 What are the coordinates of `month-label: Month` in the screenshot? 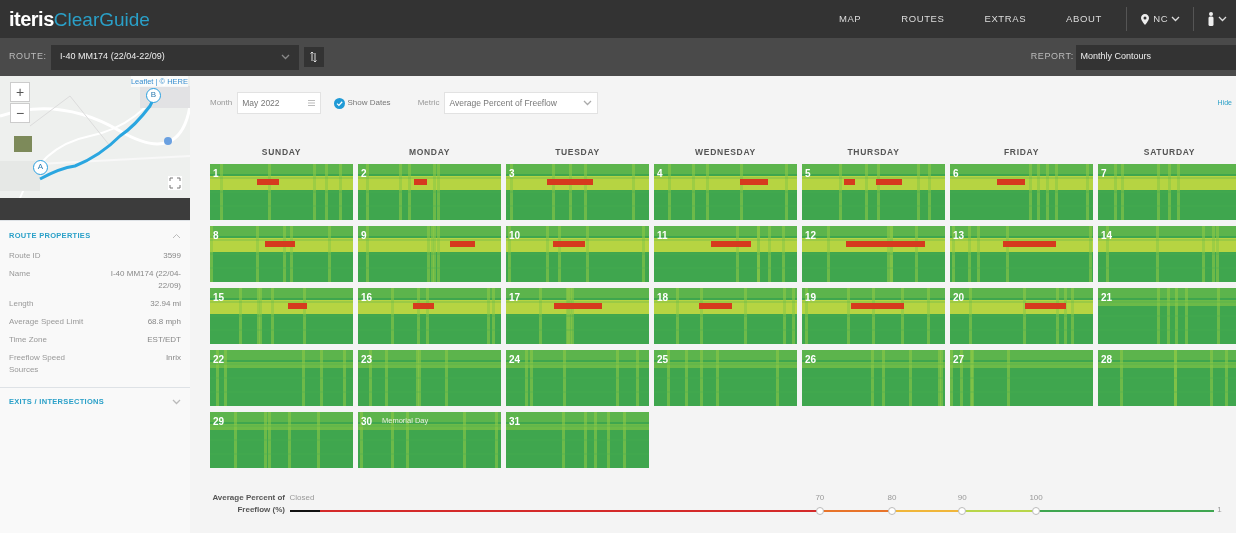 It's located at (221, 103).